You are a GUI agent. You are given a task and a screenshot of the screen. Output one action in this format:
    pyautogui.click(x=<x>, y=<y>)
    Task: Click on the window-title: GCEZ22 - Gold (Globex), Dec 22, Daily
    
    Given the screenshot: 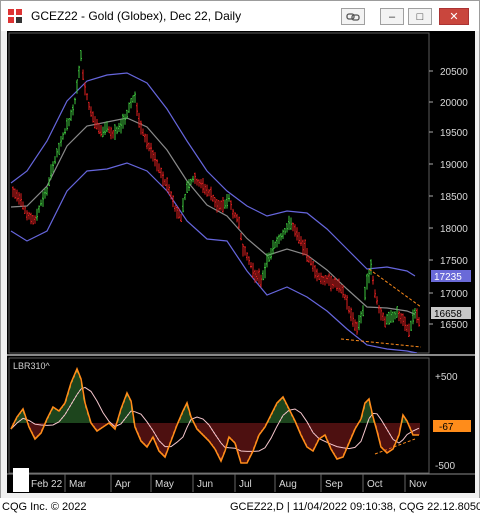 What is the action you would take?
    pyautogui.click(x=136, y=16)
    